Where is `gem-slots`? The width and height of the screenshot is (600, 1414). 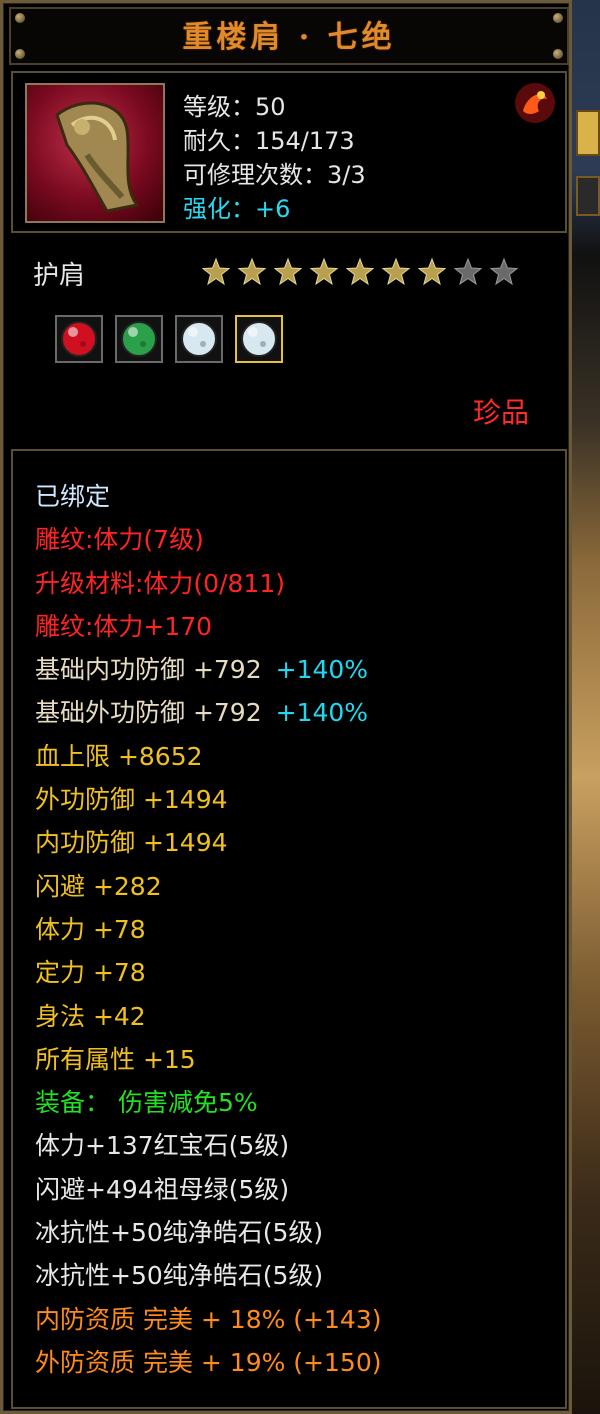 gem-slots is located at coordinates (169, 339).